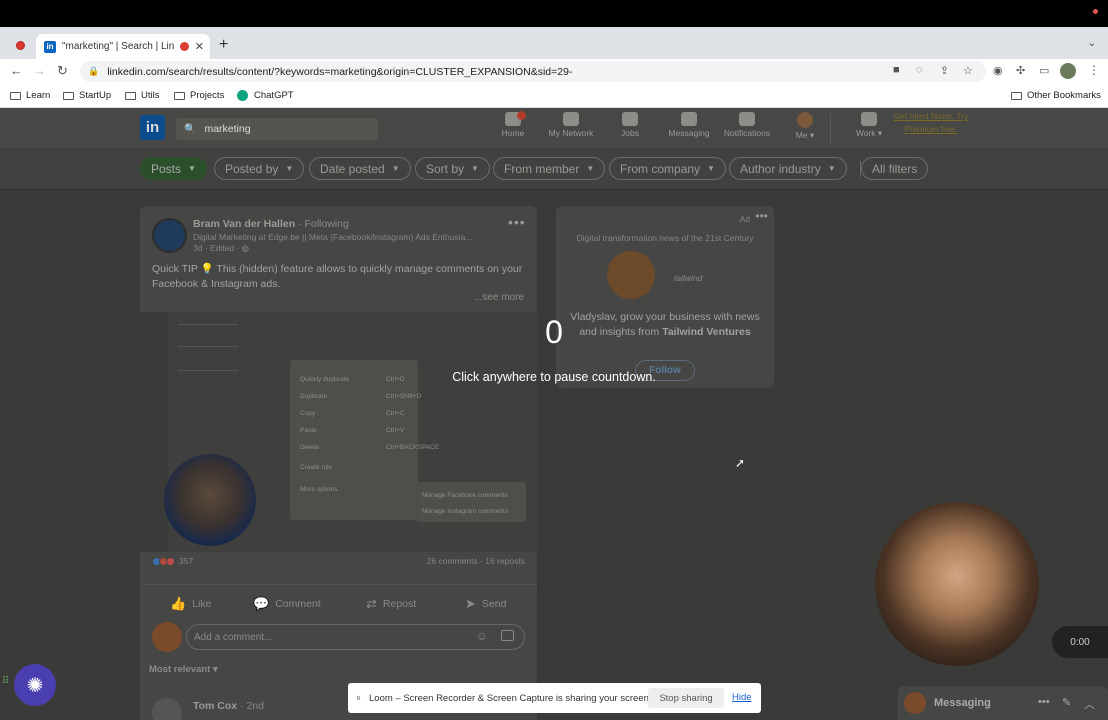 This screenshot has height=720, width=1108. What do you see at coordinates (358, 698) in the screenshot?
I see `drag-handle-icon: ⏸` at bounding box center [358, 698].